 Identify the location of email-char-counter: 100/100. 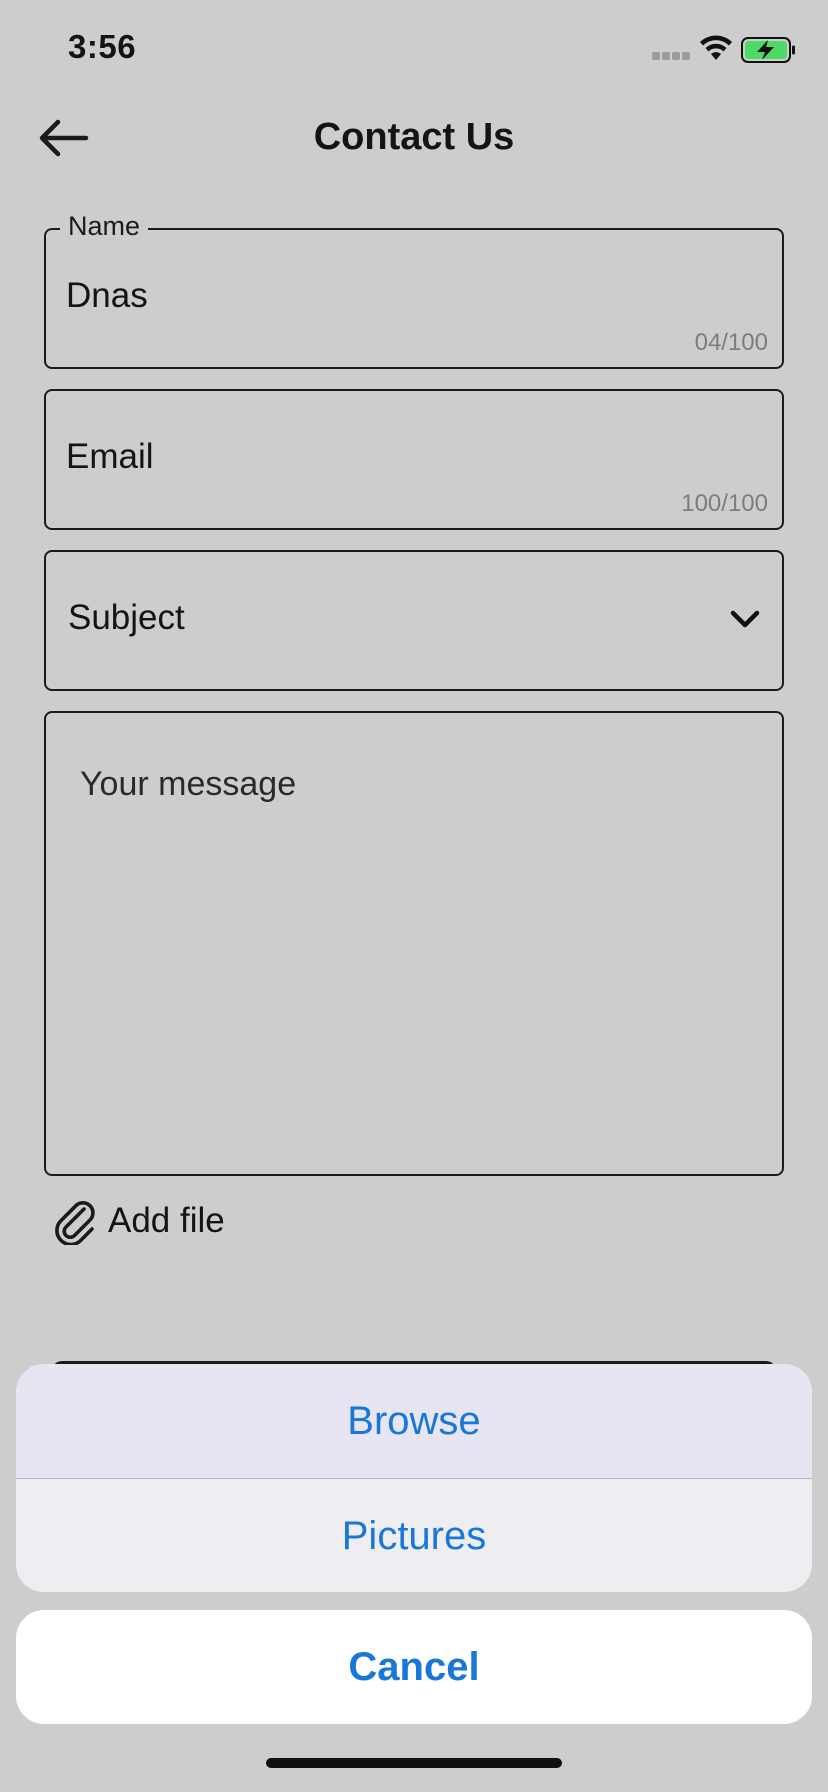
(724, 503).